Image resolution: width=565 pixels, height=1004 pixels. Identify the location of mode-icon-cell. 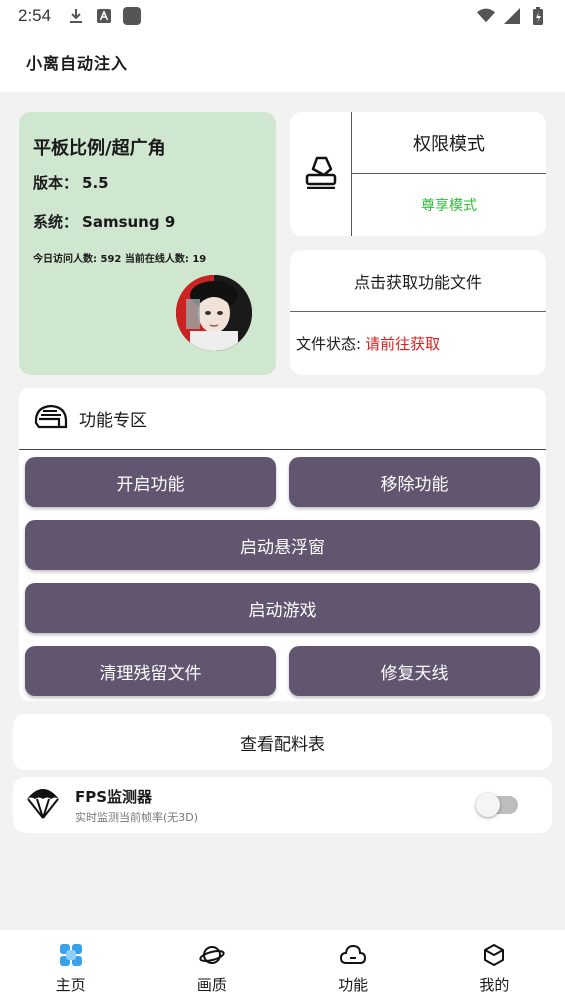
(321, 174).